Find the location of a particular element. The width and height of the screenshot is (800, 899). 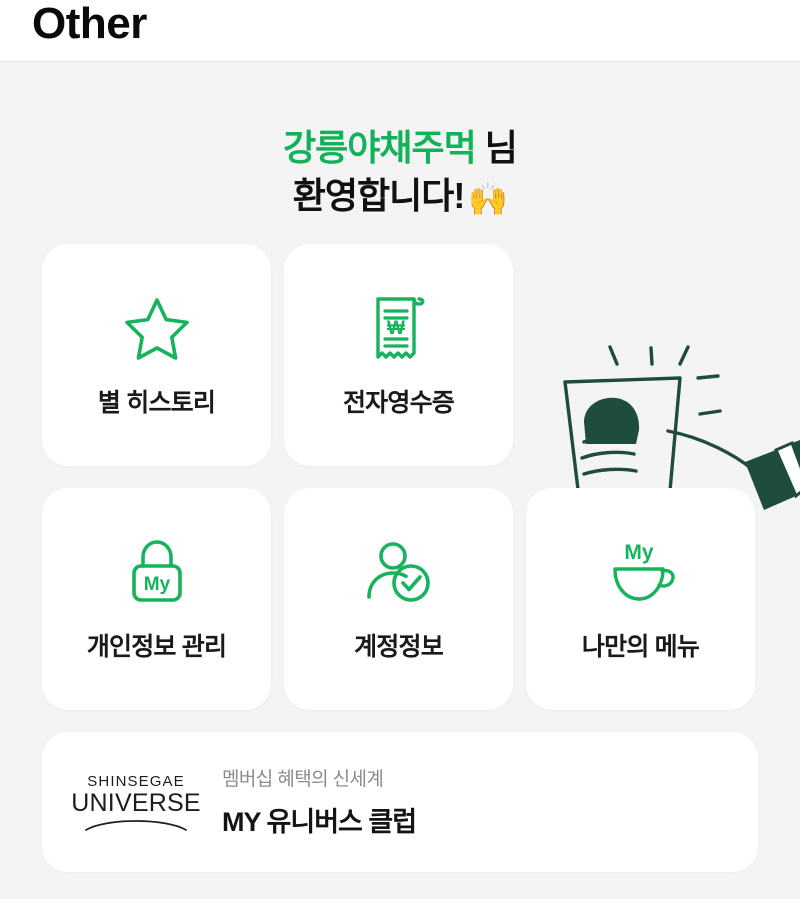

tile-label: 나만의 메뉴 is located at coordinates (640, 646).